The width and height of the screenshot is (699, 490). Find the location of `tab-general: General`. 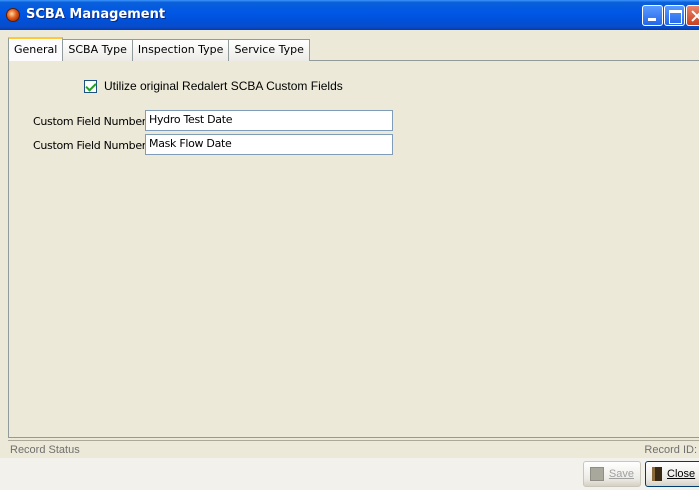

tab-general: General is located at coordinates (36, 49).